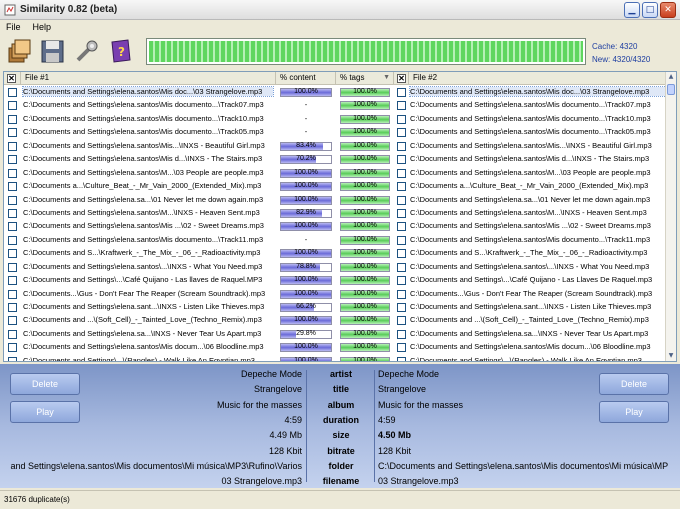 This screenshot has width=680, height=509. I want to click on help-icon: ?, so click(121, 51).